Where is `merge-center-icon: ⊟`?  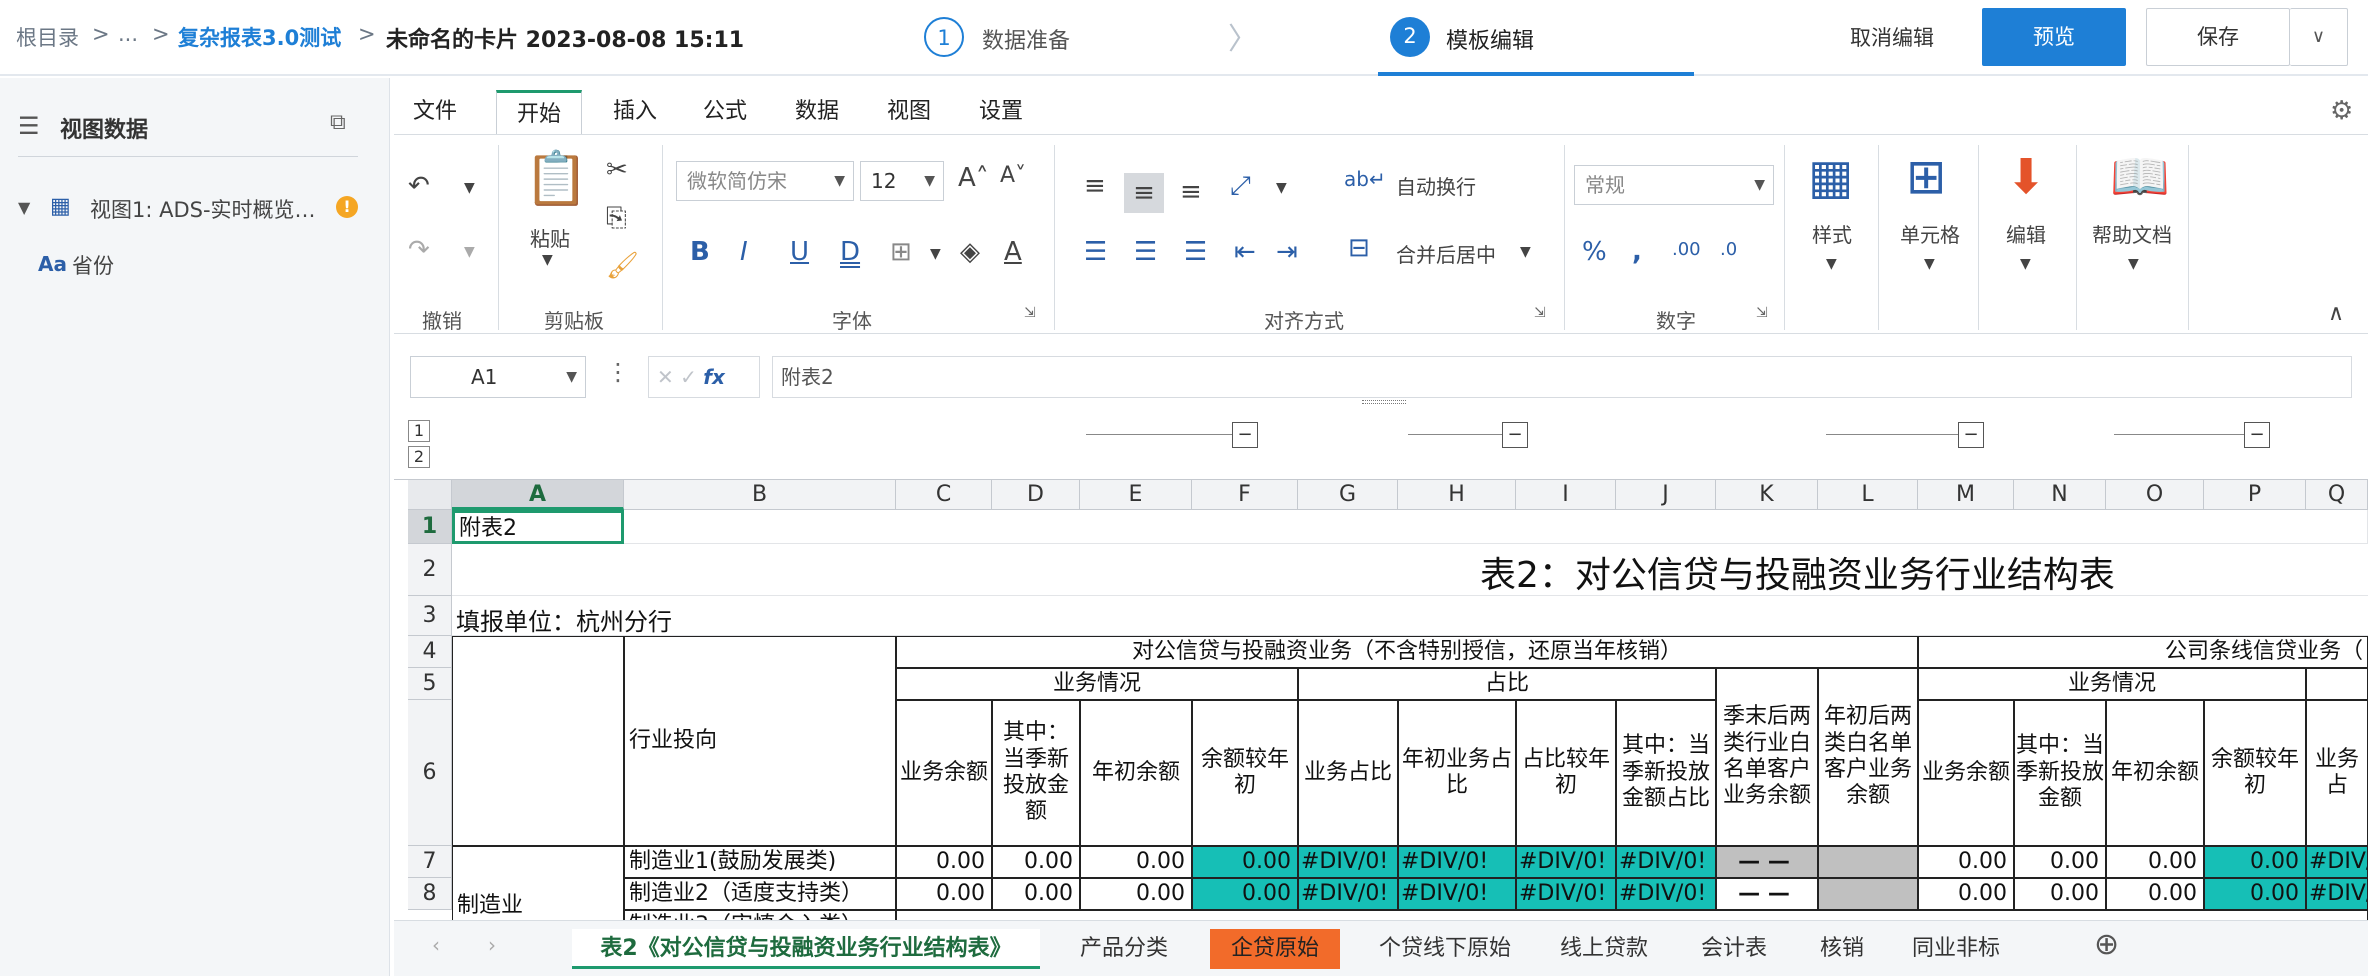 merge-center-icon: ⊟ is located at coordinates (1359, 248).